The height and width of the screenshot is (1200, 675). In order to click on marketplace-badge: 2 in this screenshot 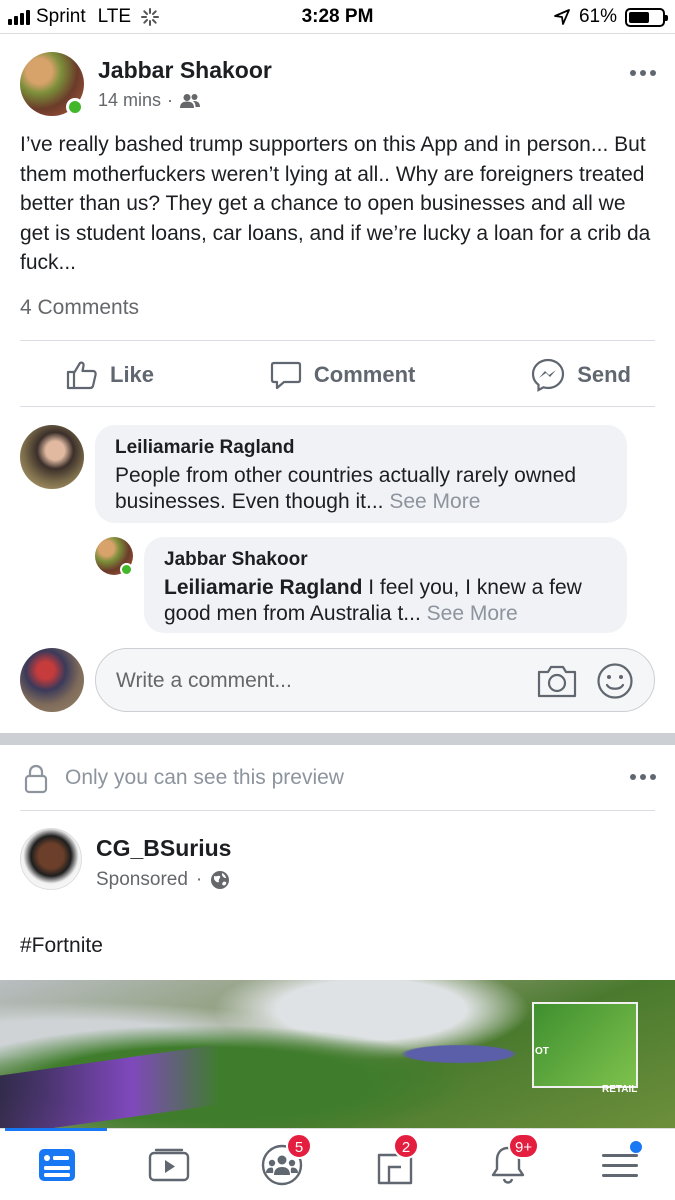, I will do `click(406, 1146)`.